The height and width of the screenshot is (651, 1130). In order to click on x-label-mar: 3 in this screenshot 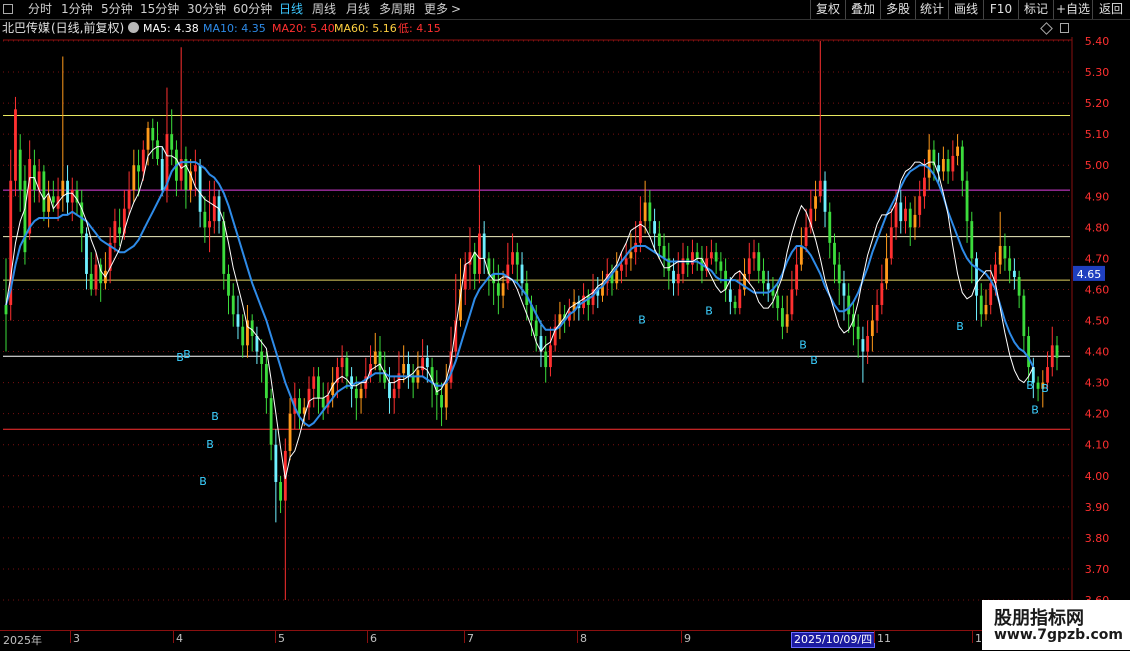, I will do `click(76, 638)`.